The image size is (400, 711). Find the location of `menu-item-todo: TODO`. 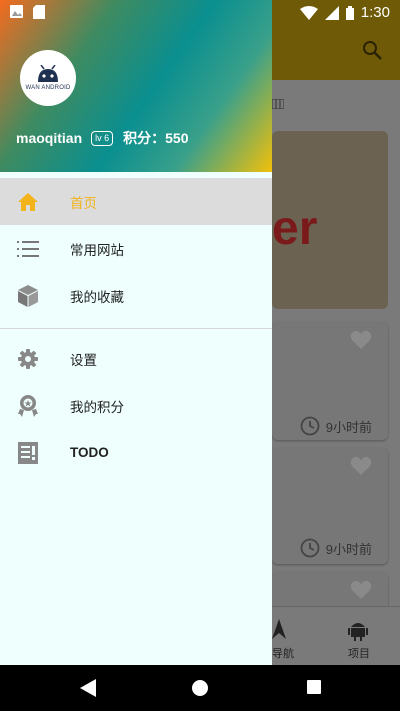

menu-item-todo: TODO is located at coordinates (136, 452).